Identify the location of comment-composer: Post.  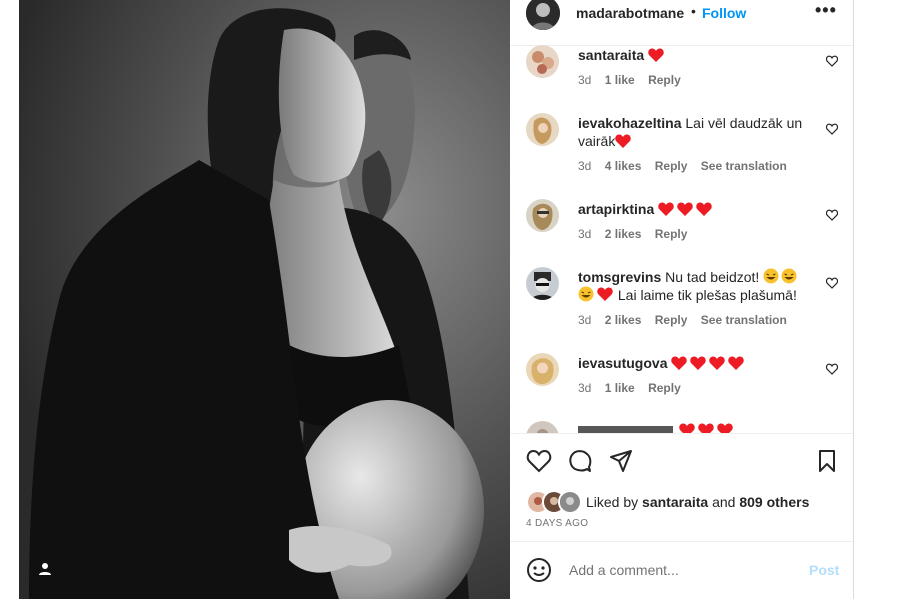
(681, 570).